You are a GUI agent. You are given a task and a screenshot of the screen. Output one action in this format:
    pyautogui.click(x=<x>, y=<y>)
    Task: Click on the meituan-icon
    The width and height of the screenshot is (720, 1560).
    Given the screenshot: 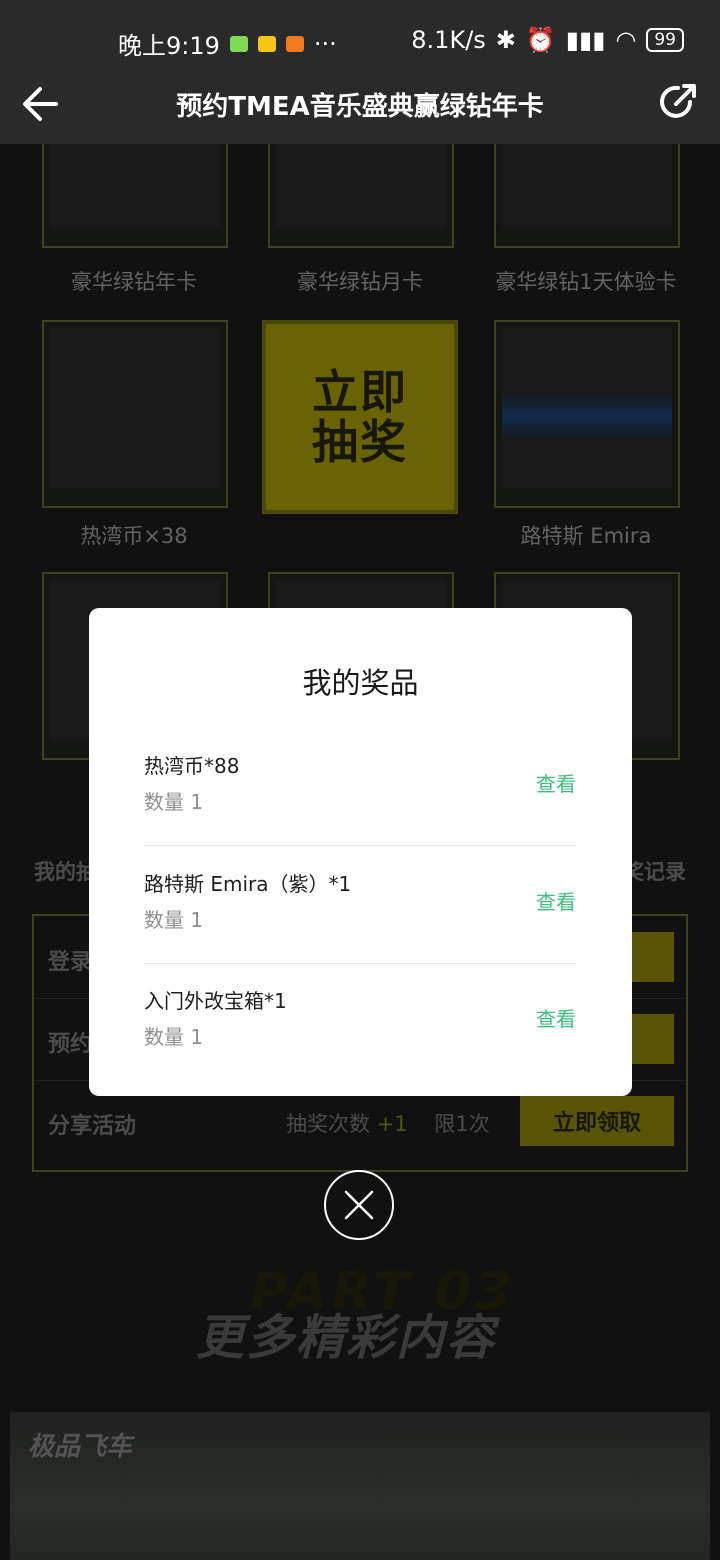 What is the action you would take?
    pyautogui.click(x=266, y=43)
    